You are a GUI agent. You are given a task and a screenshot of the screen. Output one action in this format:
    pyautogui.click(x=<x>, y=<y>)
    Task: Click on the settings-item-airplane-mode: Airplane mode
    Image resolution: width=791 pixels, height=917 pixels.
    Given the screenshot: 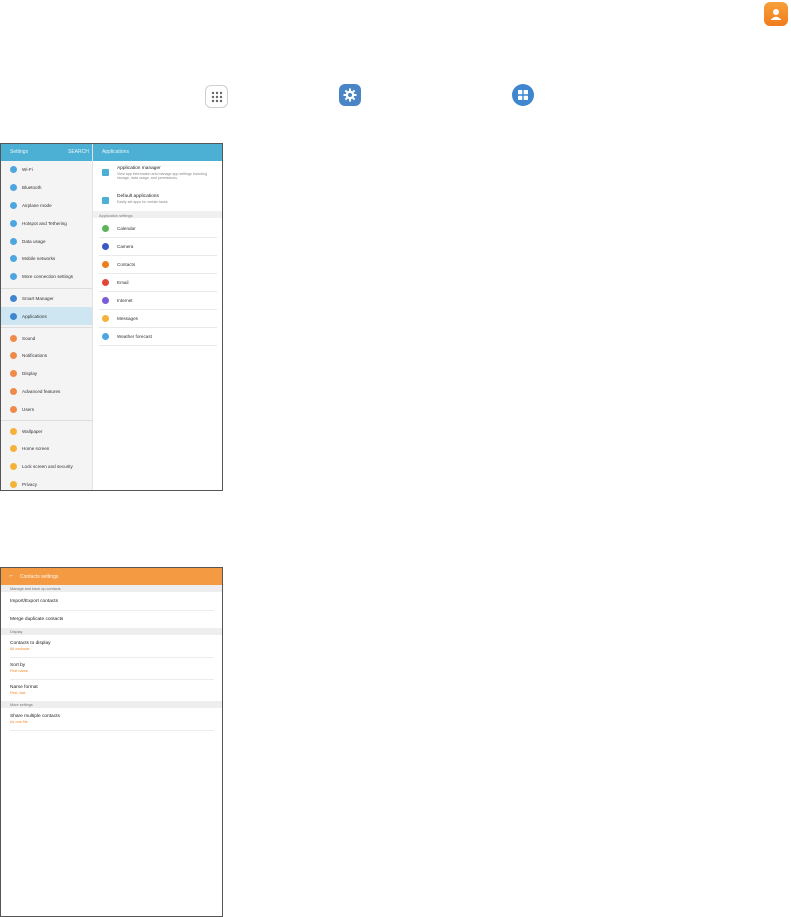 What is the action you would take?
    pyautogui.click(x=46, y=206)
    